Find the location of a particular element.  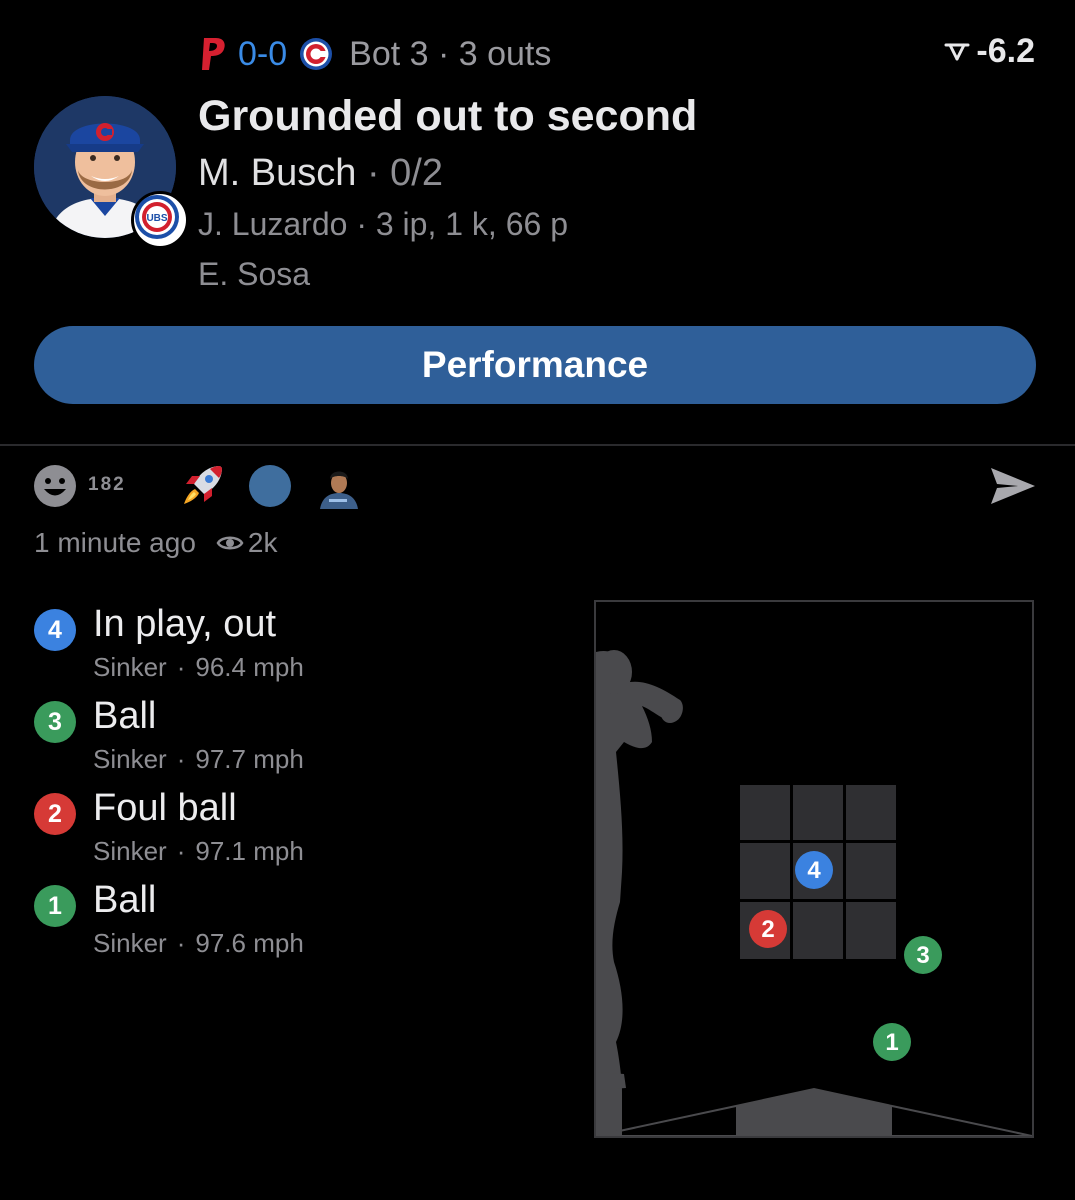

post-meta: 1 minute ago 2k is located at coordinates (155, 543).